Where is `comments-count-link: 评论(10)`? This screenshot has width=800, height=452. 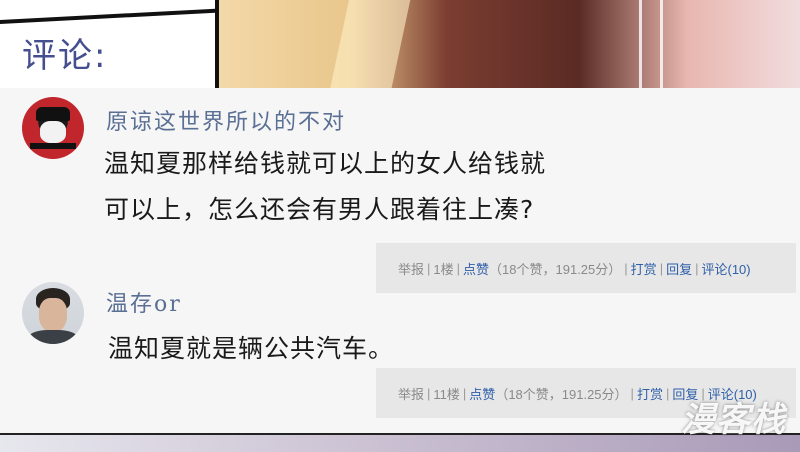
comments-count-link: 评论(10) is located at coordinates (725, 268).